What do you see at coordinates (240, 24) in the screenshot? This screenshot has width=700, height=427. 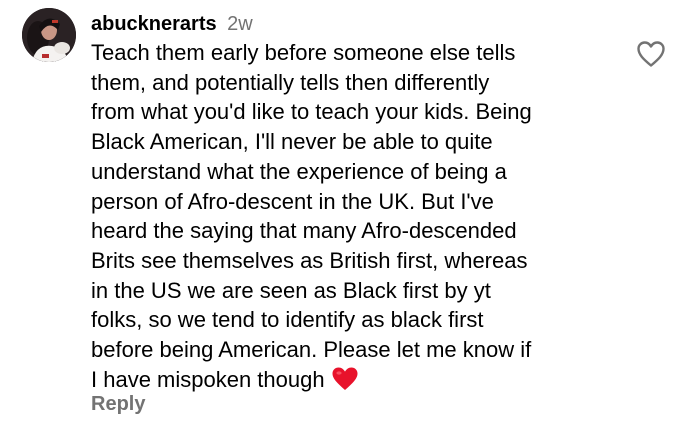 I see `timestamp: 2w` at bounding box center [240, 24].